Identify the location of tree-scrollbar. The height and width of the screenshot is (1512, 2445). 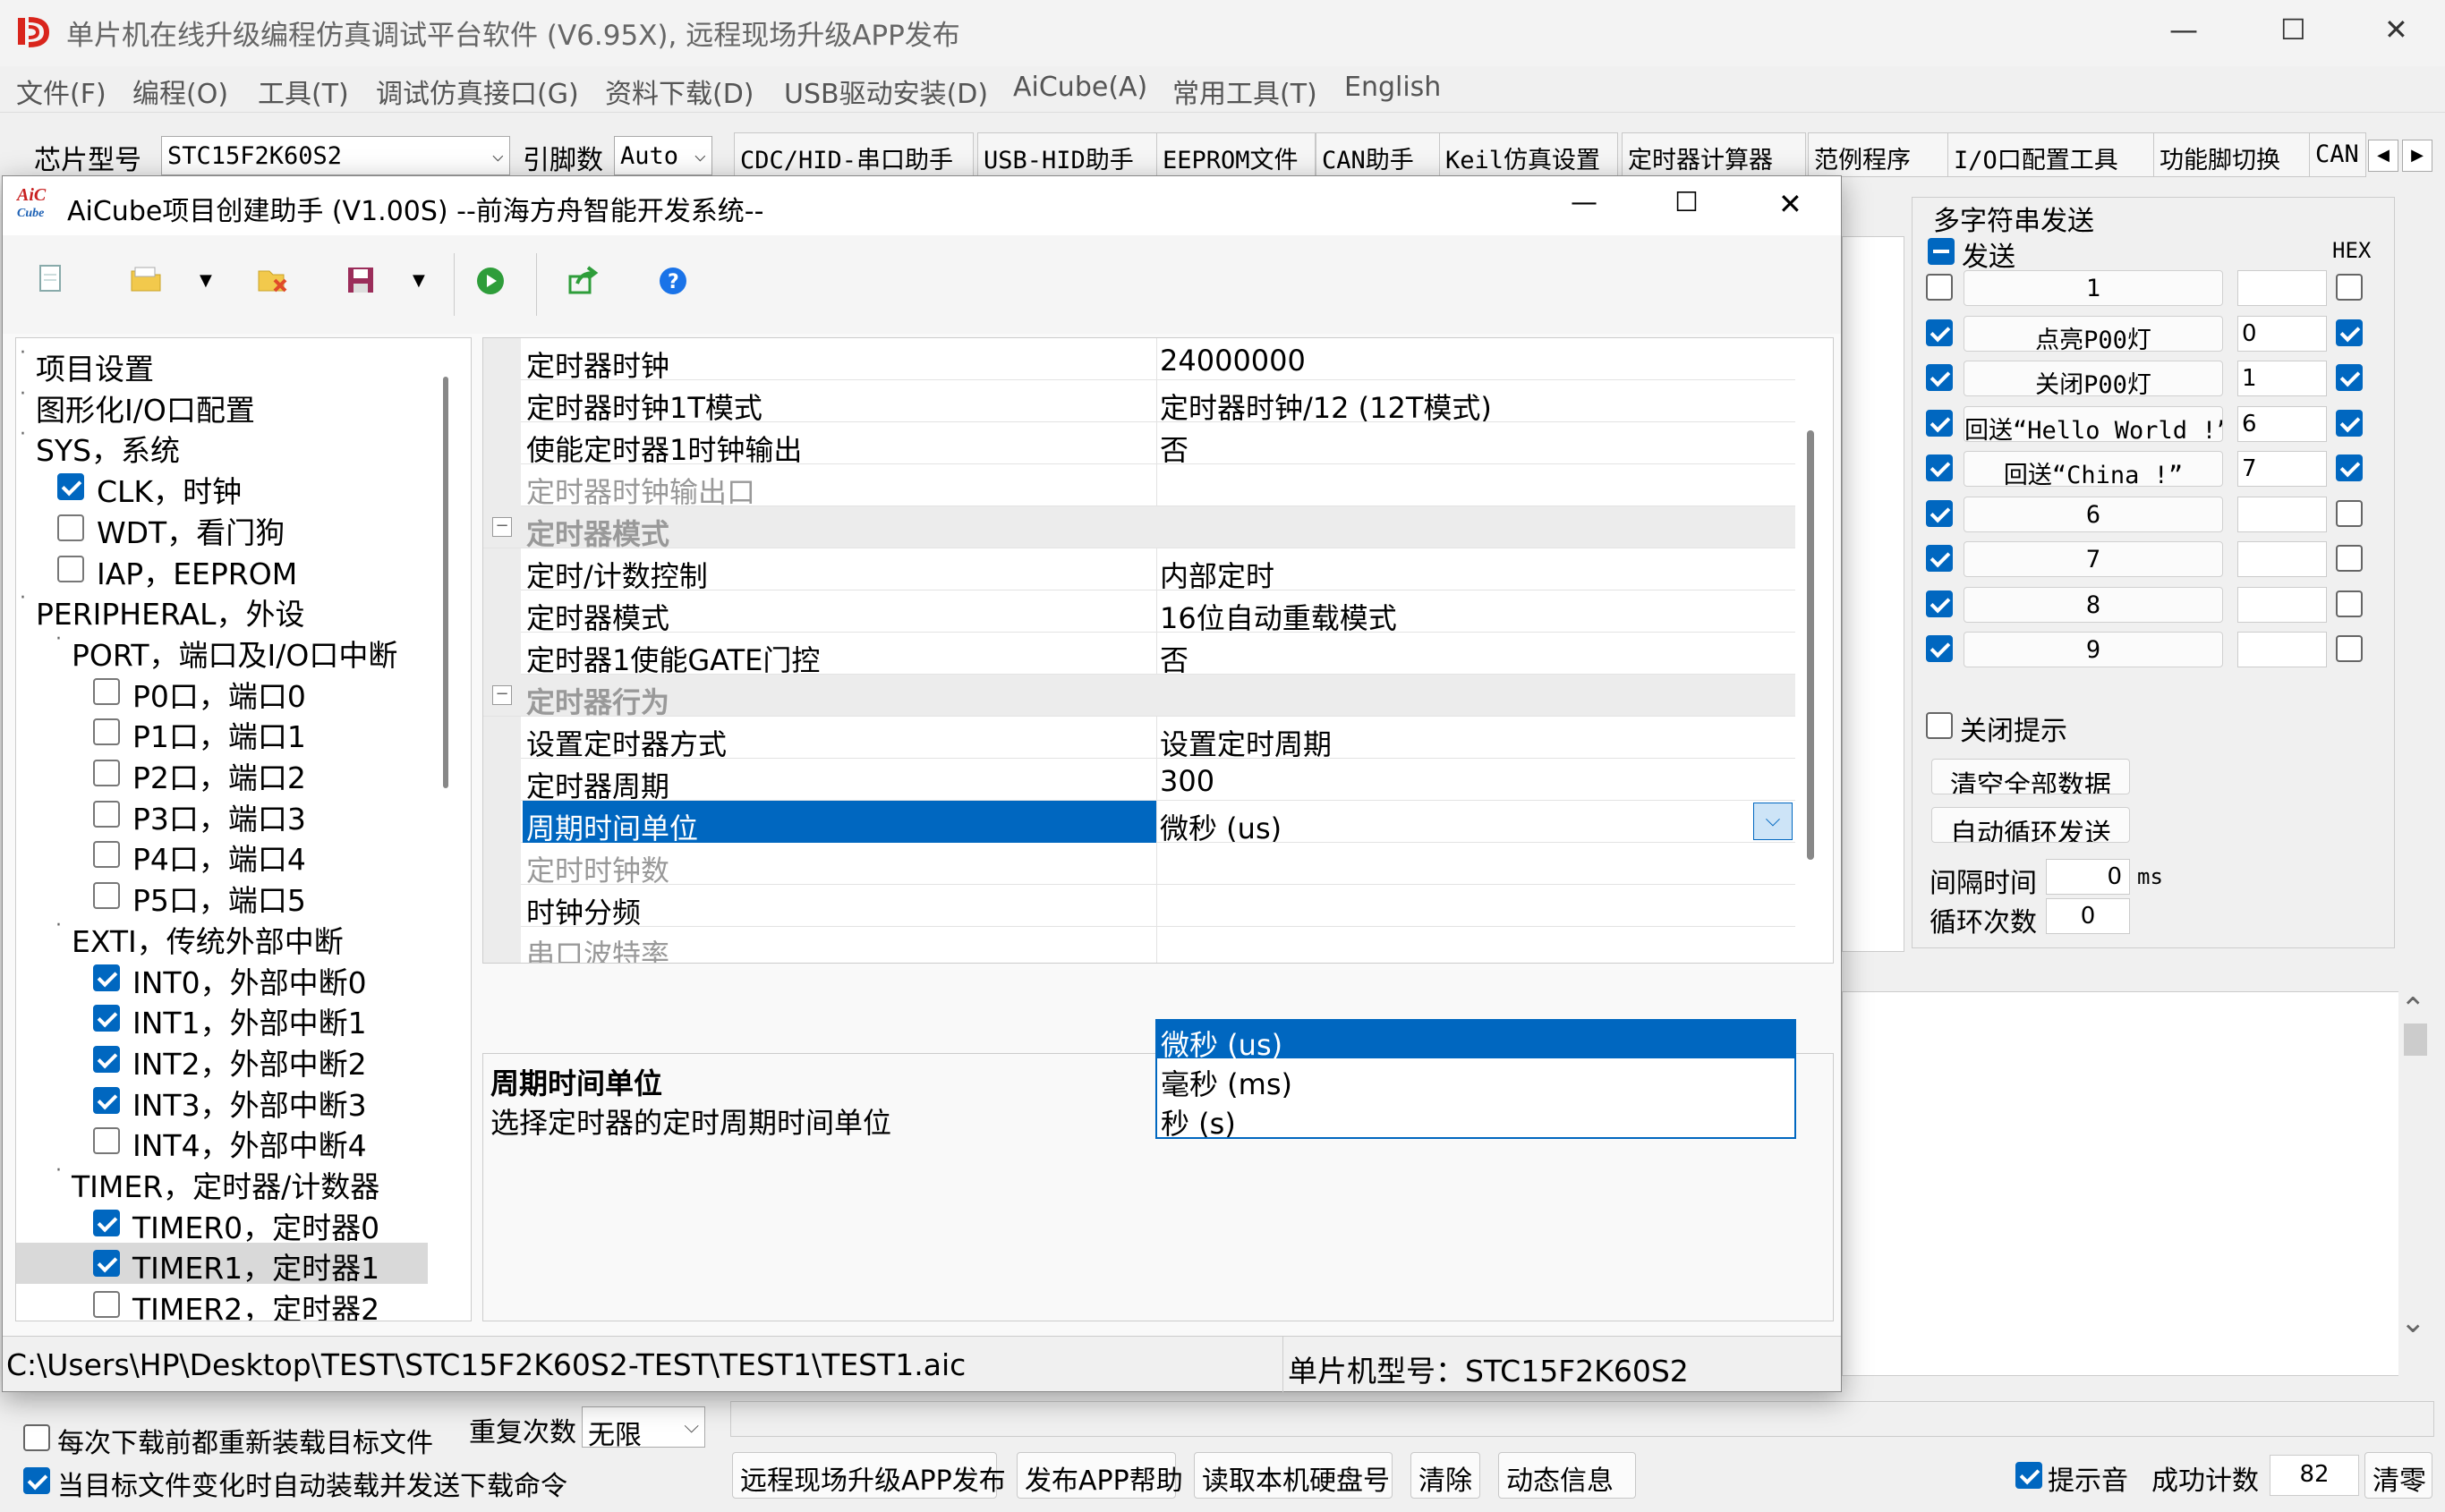
(445, 582).